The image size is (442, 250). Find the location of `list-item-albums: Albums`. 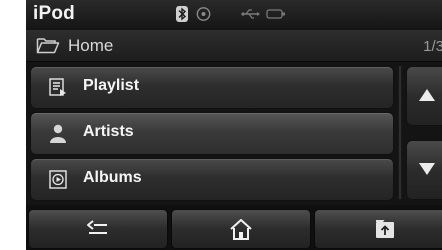

list-item-albums: Albums is located at coordinates (212, 179).